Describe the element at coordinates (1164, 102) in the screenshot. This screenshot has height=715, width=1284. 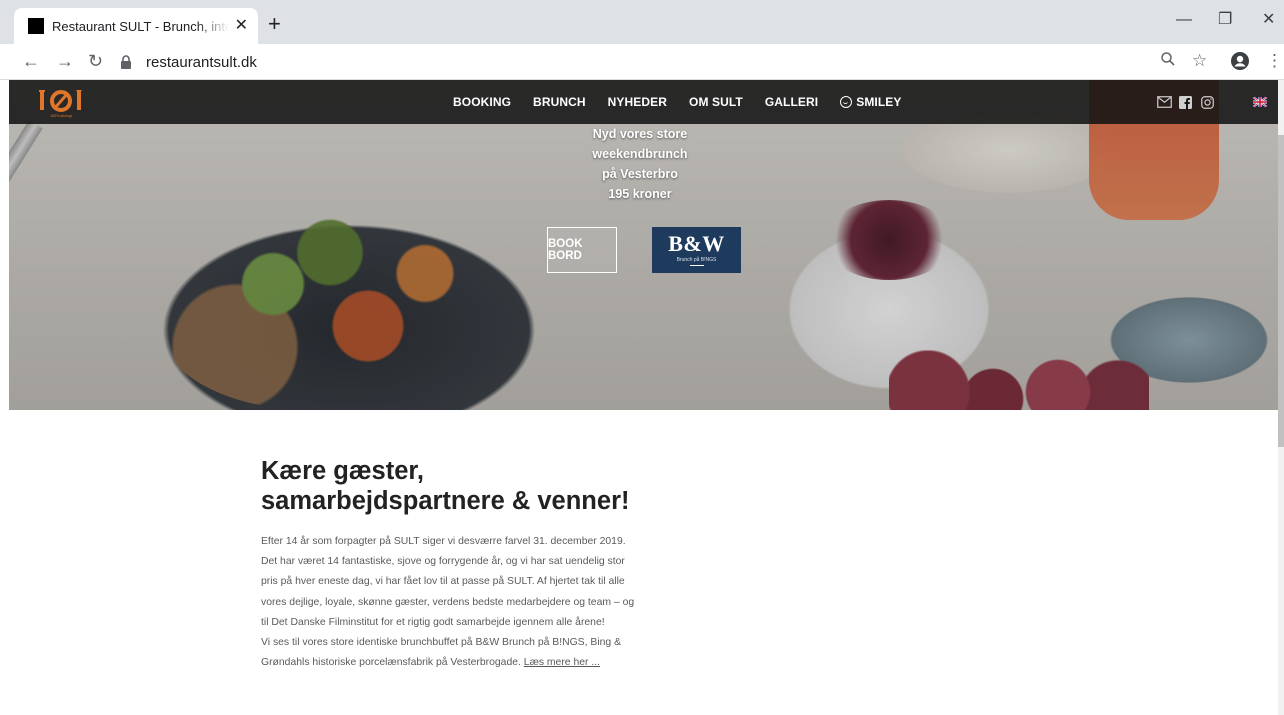
I see `mail-icon` at that location.